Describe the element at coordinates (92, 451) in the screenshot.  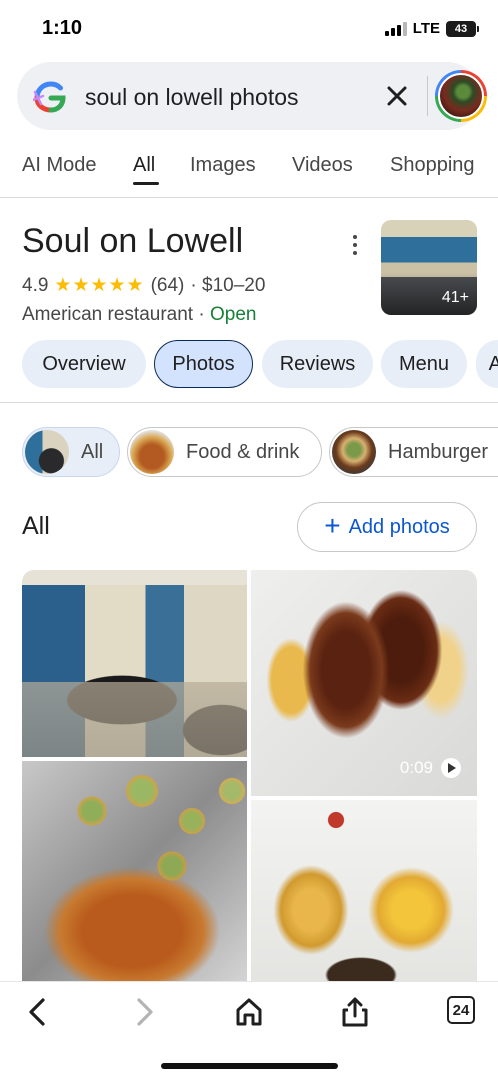
I see `filter-all-label: All` at that location.